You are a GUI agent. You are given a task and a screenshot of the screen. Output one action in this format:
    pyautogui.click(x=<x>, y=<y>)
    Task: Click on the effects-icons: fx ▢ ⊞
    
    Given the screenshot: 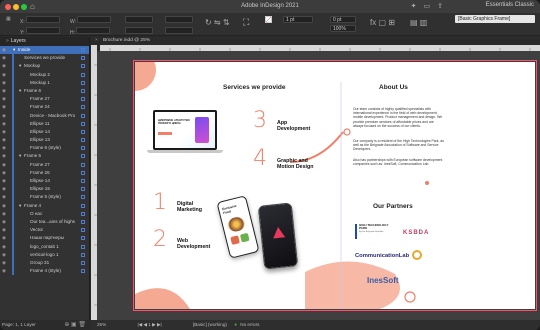 What is the action you would take?
    pyautogui.click(x=382, y=22)
    